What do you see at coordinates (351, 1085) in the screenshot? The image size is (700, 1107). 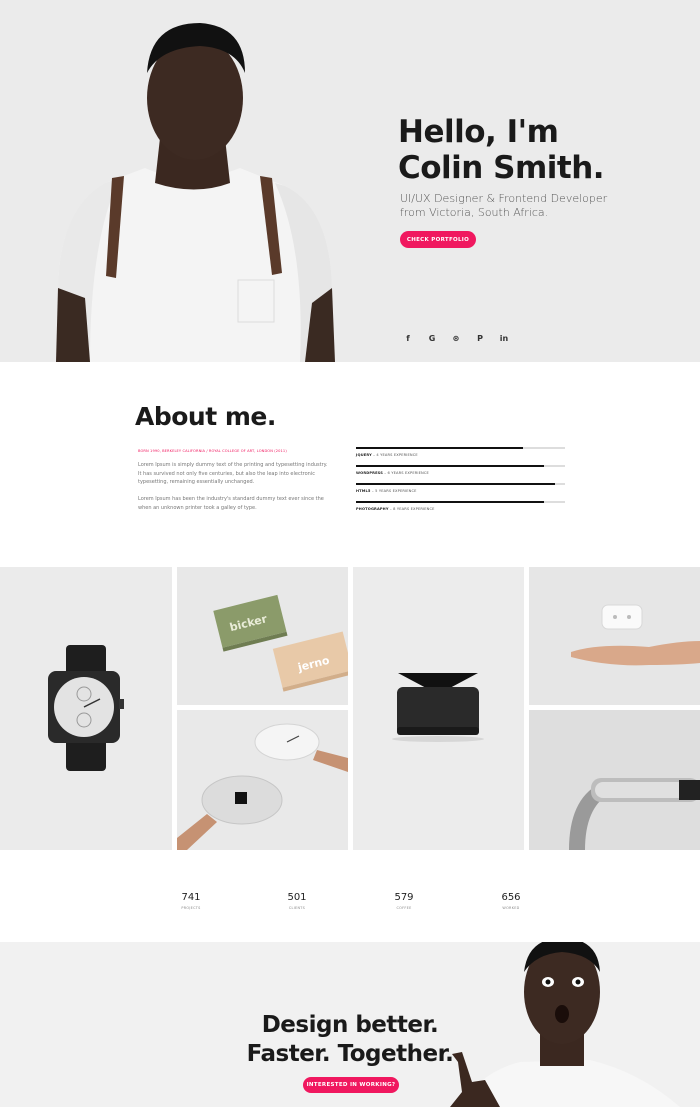 I see `interested-in-working-button: INTERESTED IN WORKING?` at bounding box center [351, 1085].